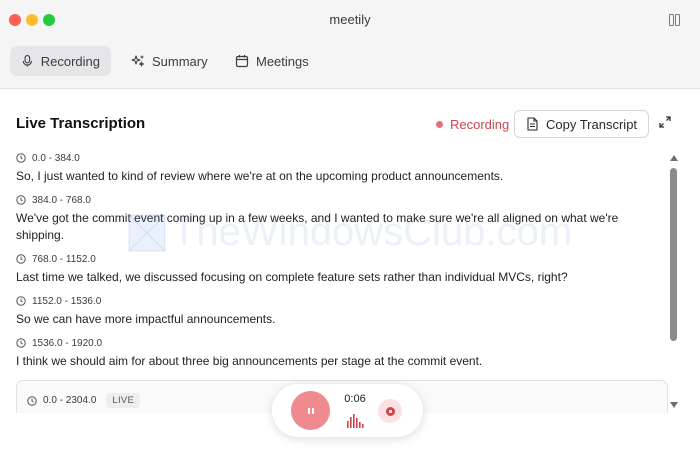 Image resolution: width=700 pixels, height=453 pixels. I want to click on timestamp-label: 1536.0 - 1920.0, so click(67, 343).